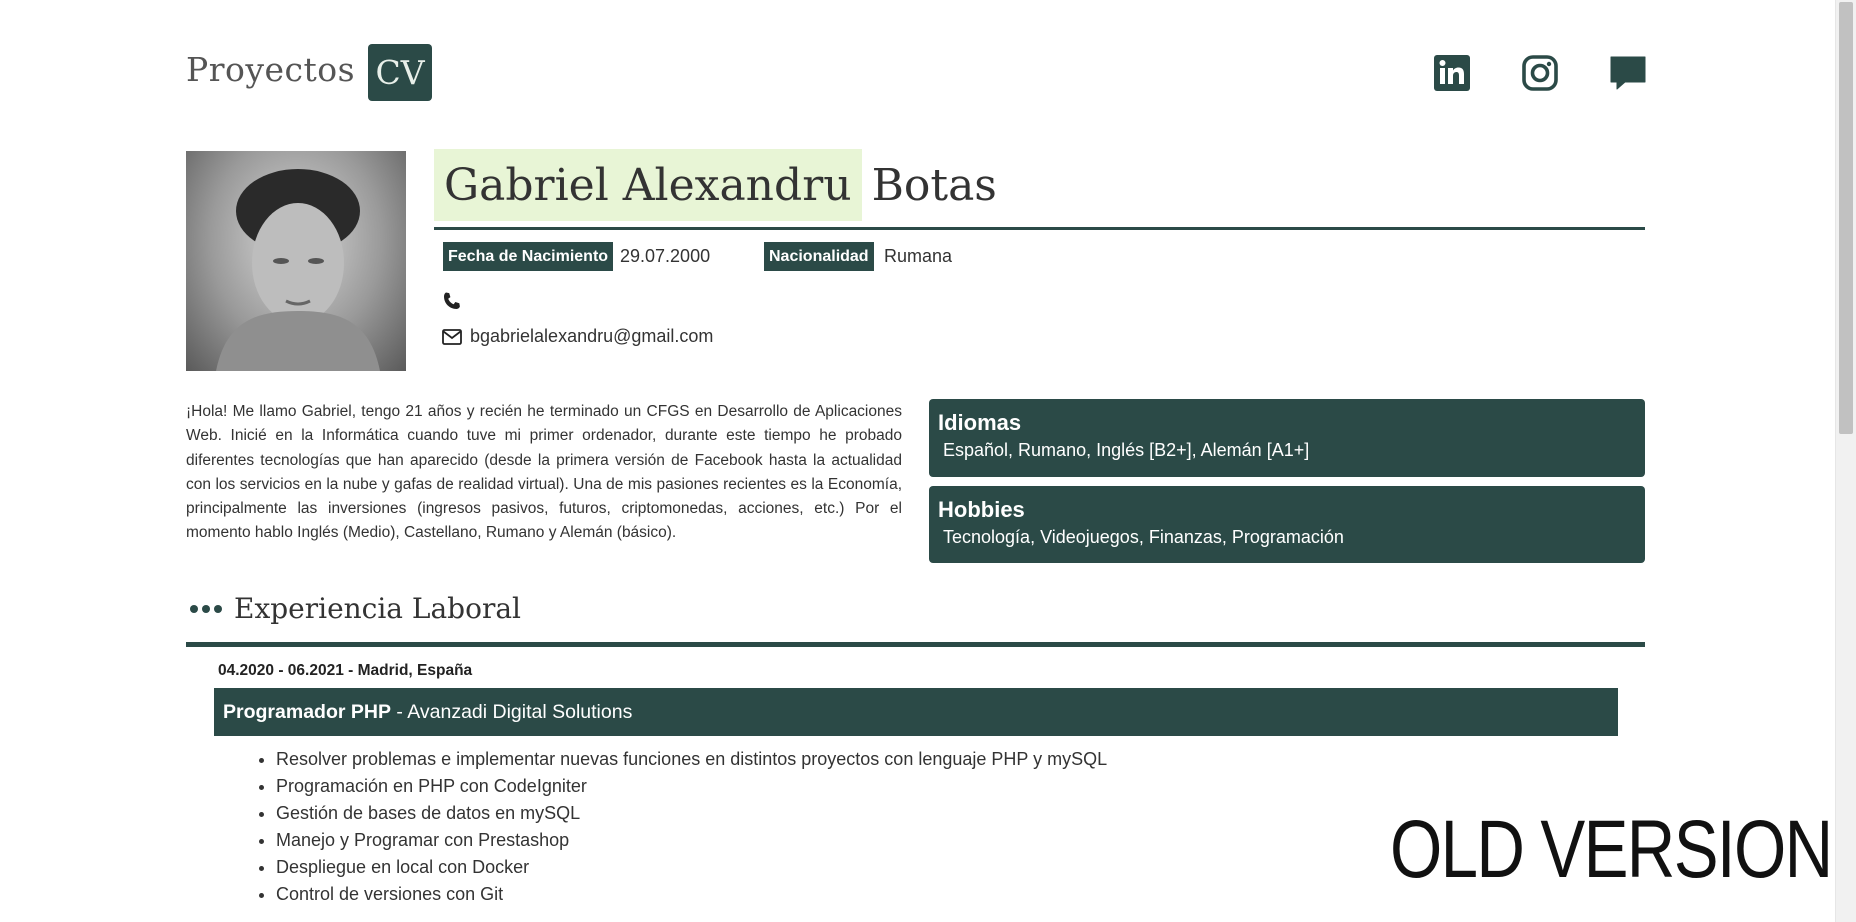 This screenshot has width=1856, height=922. What do you see at coordinates (1628, 73) in the screenshot?
I see `chat-icon` at bounding box center [1628, 73].